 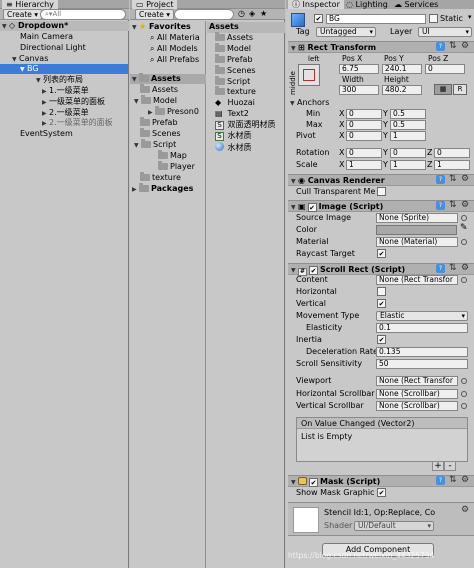 What do you see at coordinates (402, 90) in the screenshot?
I see `height-field: 480.2` at bounding box center [402, 90].